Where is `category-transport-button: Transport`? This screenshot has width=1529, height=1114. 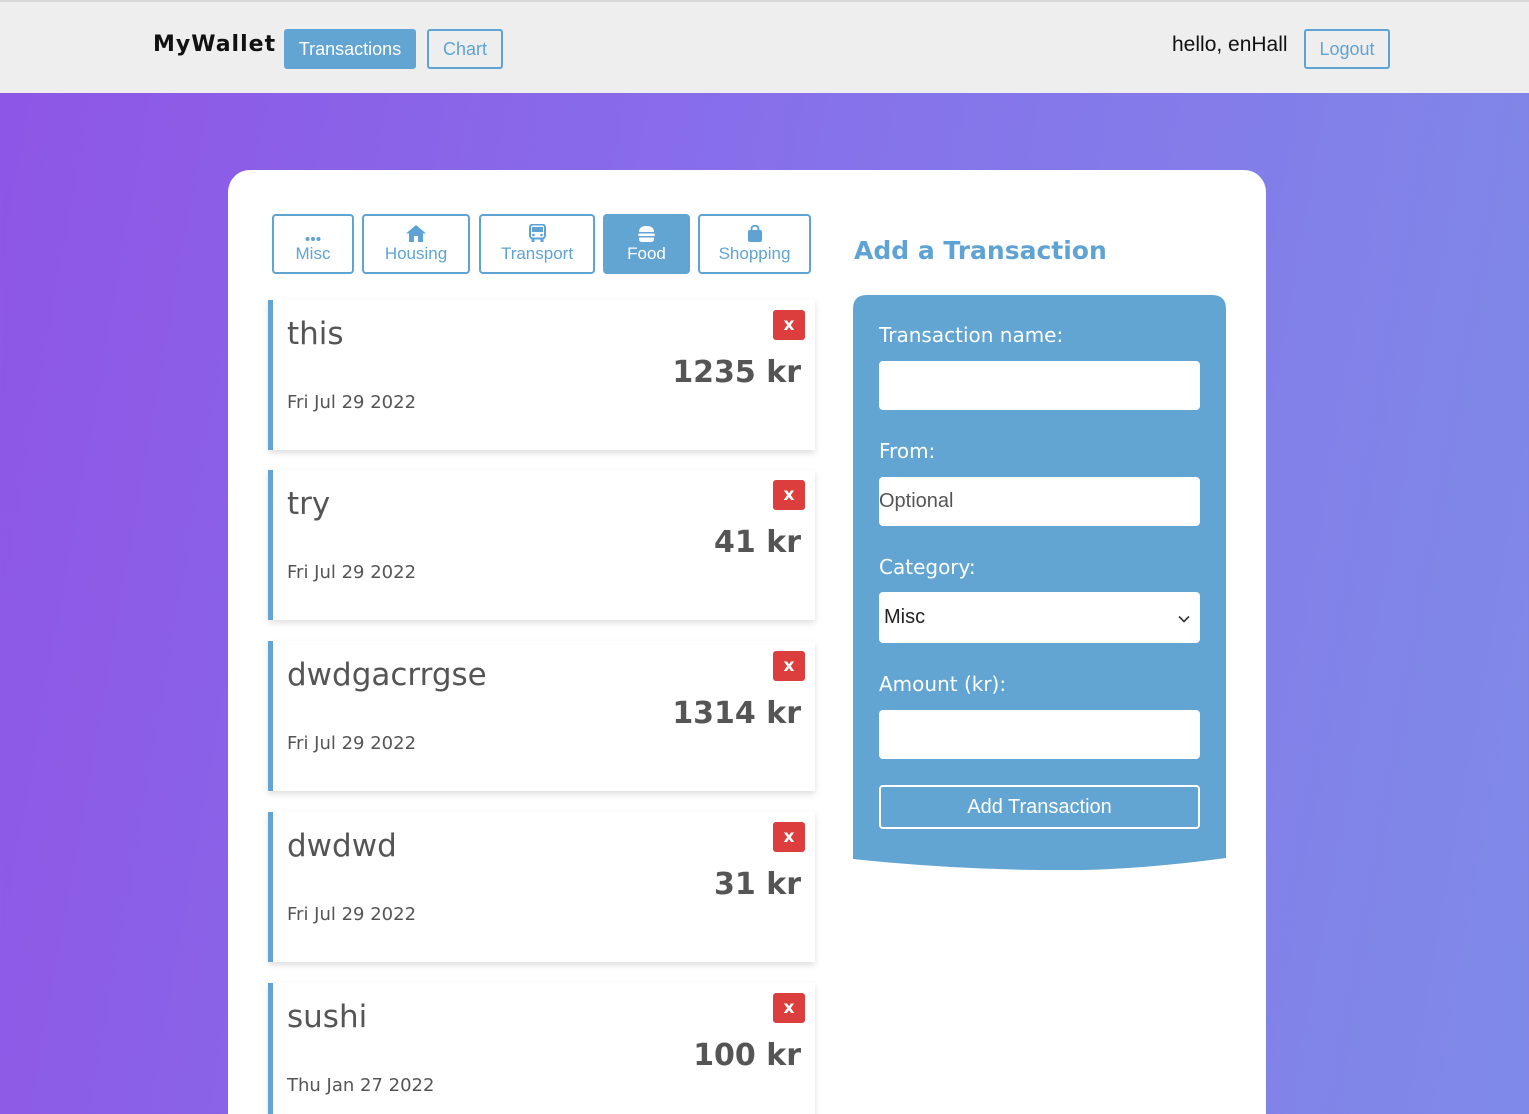 category-transport-button: Transport is located at coordinates (537, 244).